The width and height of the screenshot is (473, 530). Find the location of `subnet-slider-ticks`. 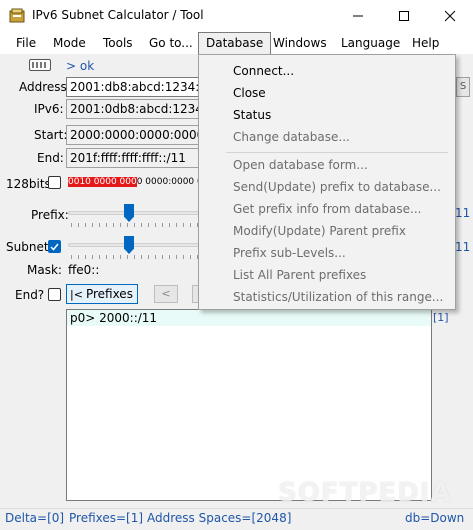

subnet-slider-ticks is located at coordinates (139, 257).